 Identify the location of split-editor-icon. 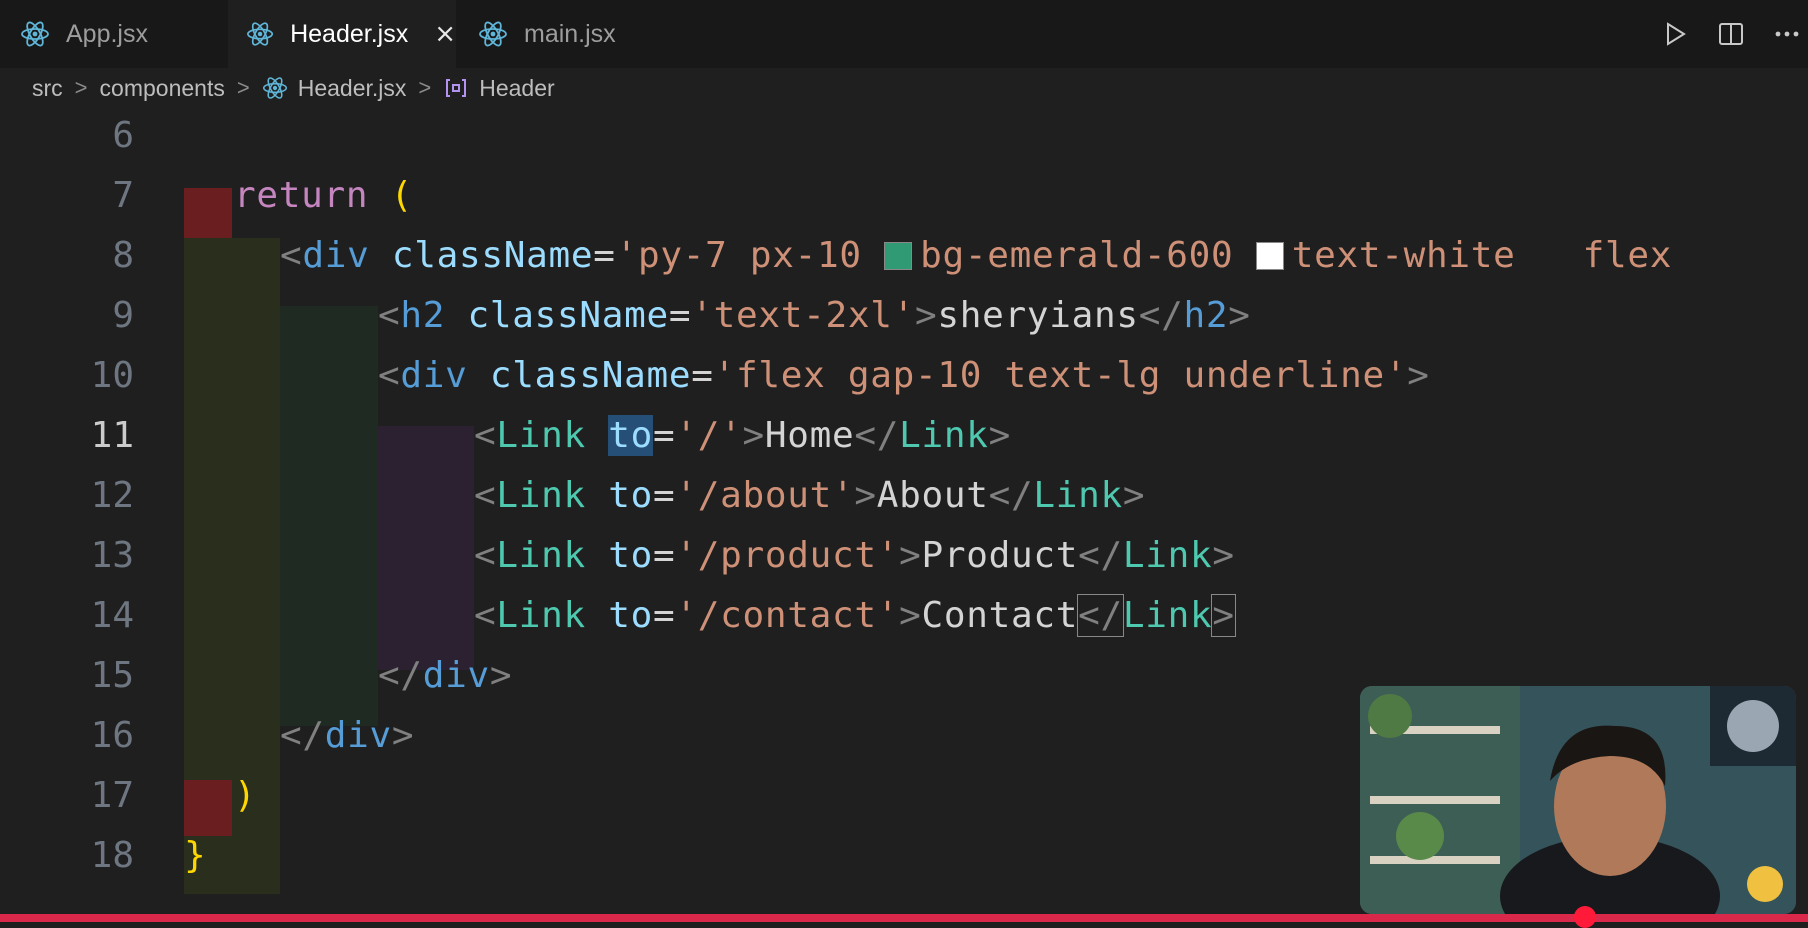
(1731, 34).